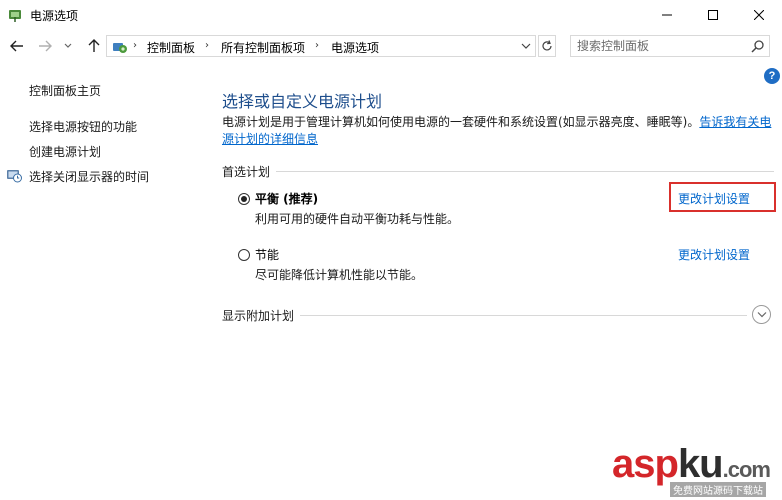  I want to click on search-input, so click(657, 46).